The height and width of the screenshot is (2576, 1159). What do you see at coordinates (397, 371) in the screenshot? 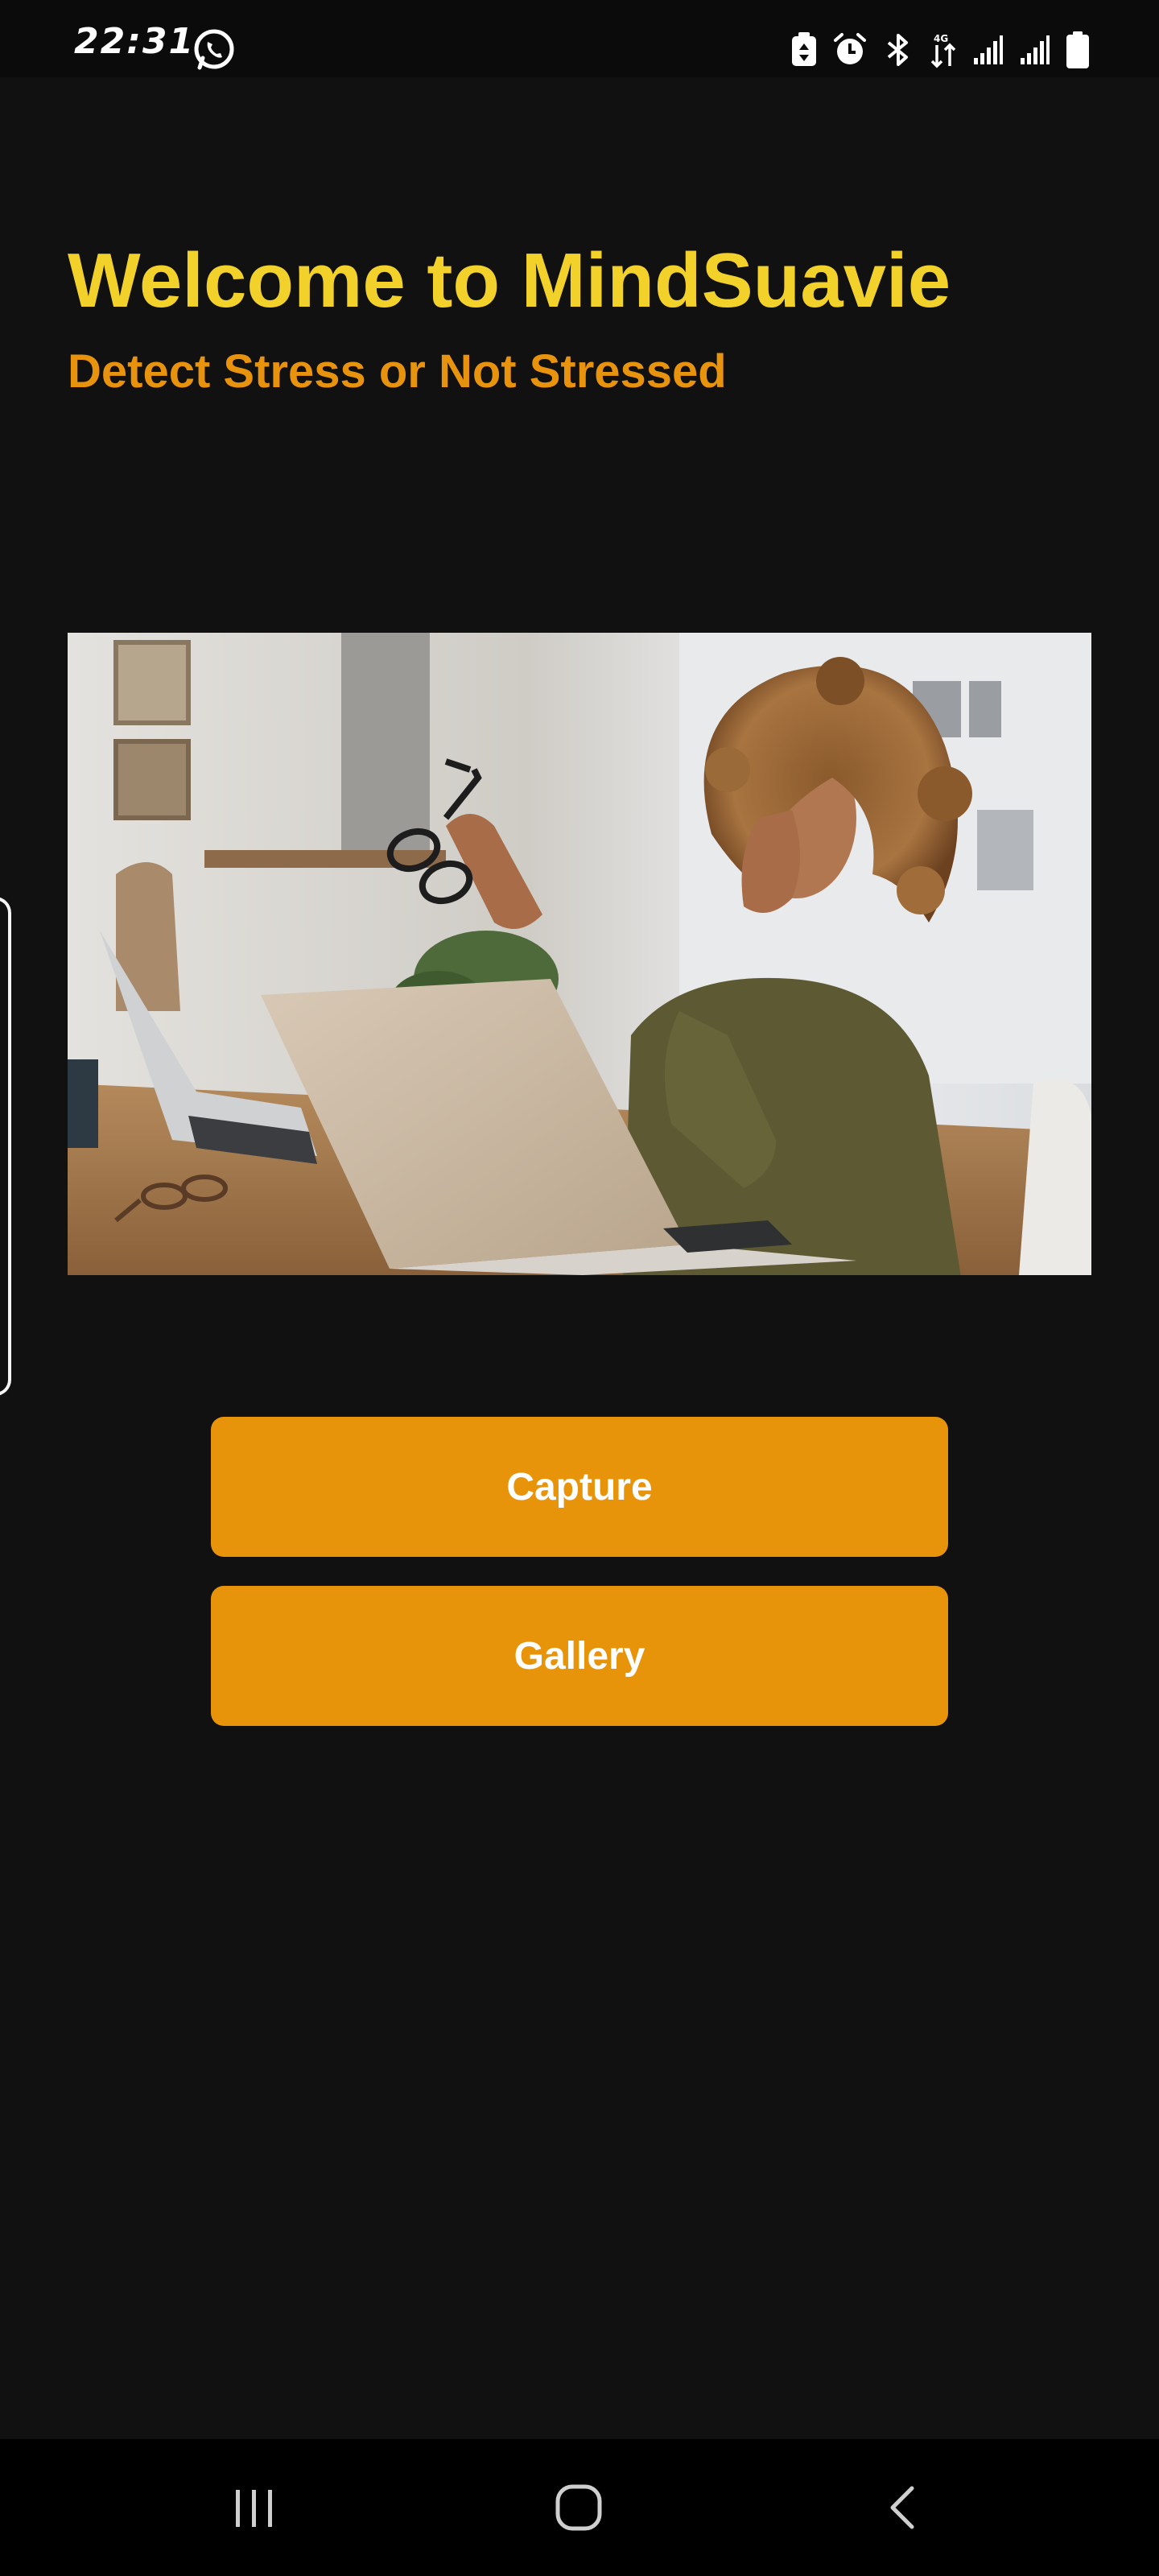
I see `page-subtitle: Detect Stress or Not Stressed` at bounding box center [397, 371].